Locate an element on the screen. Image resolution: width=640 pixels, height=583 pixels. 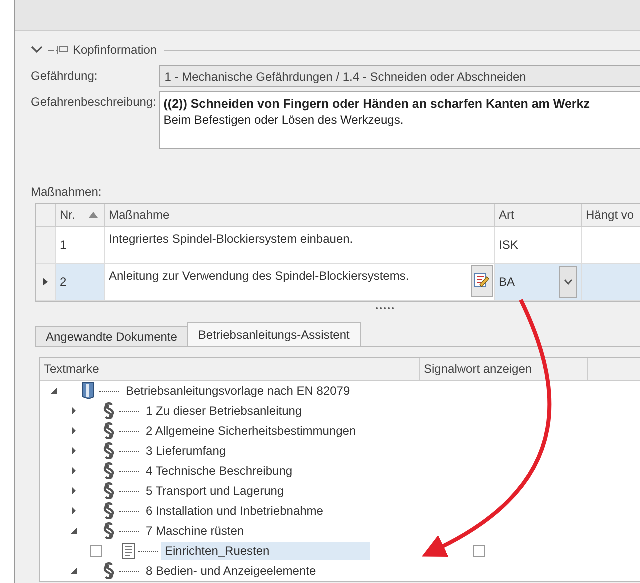
edit-icon is located at coordinates (482, 281).